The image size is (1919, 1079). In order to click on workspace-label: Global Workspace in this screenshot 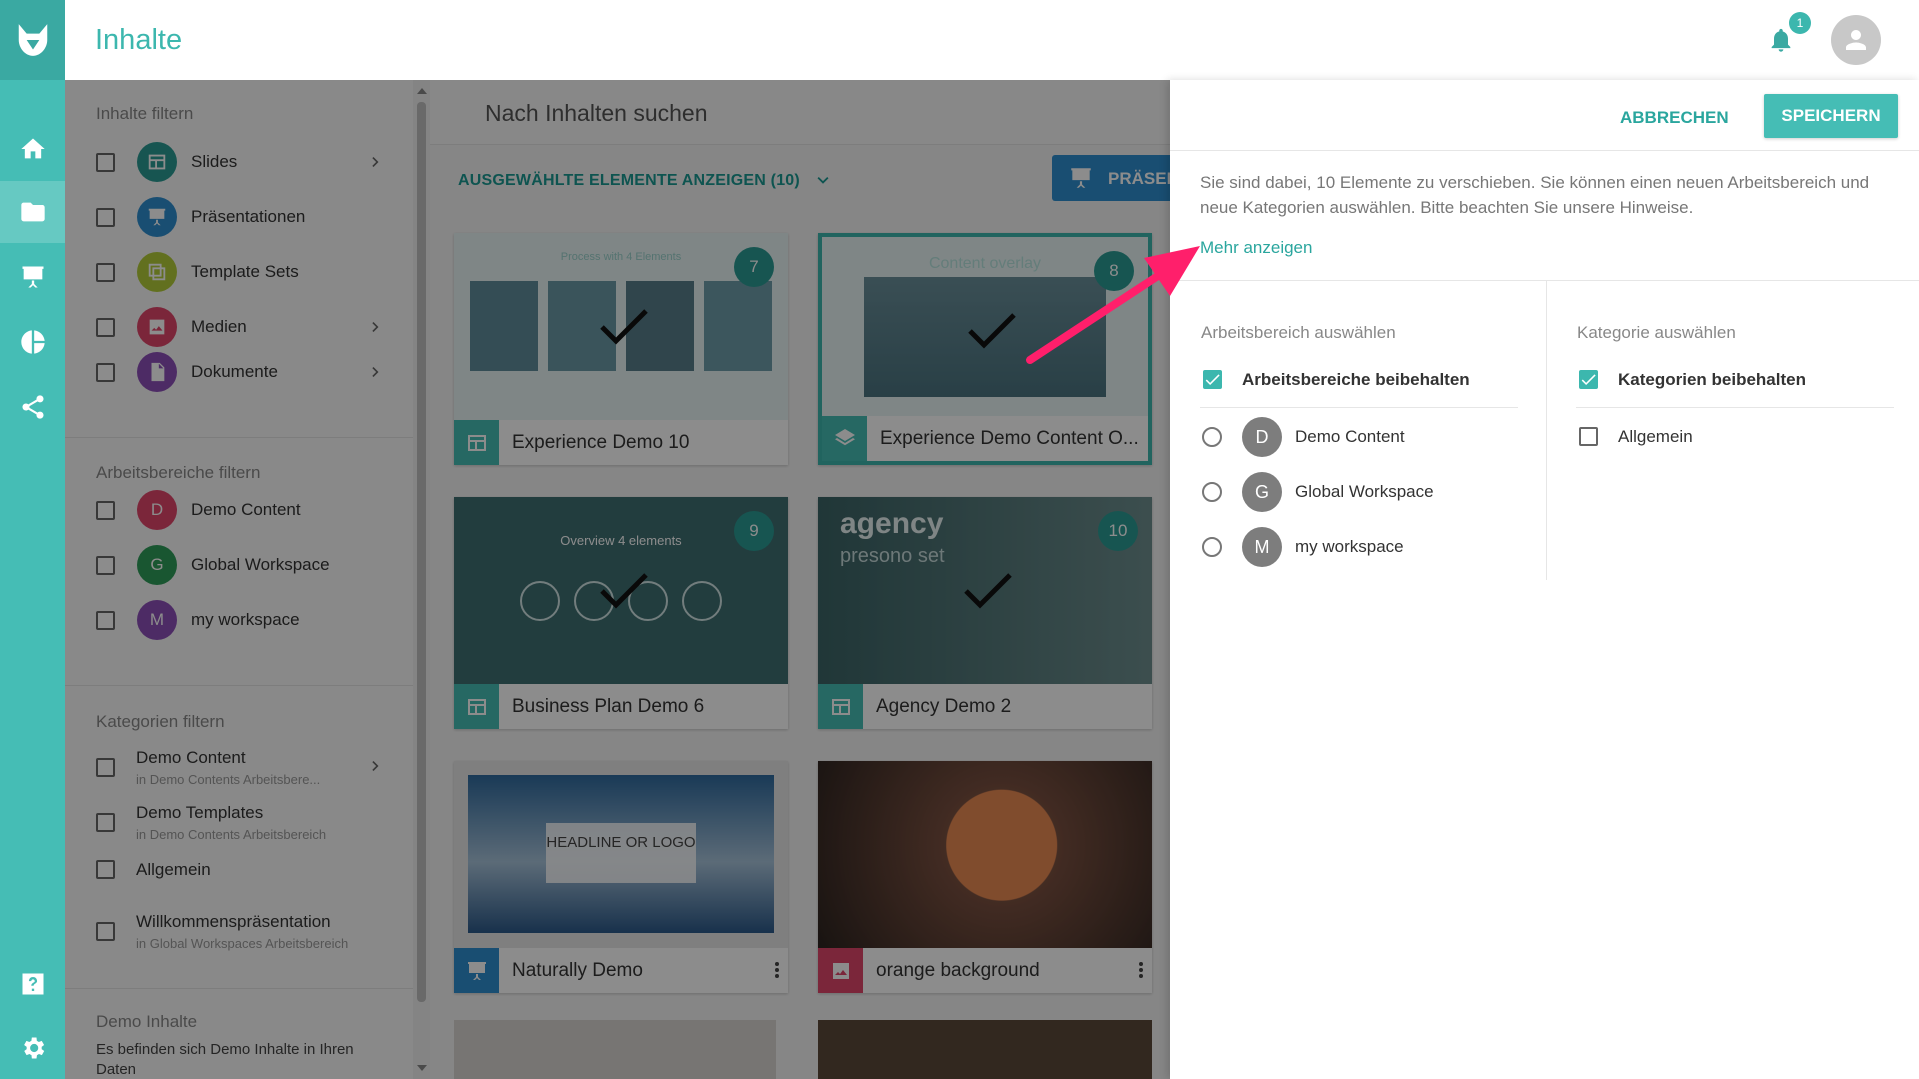, I will do `click(1364, 491)`.